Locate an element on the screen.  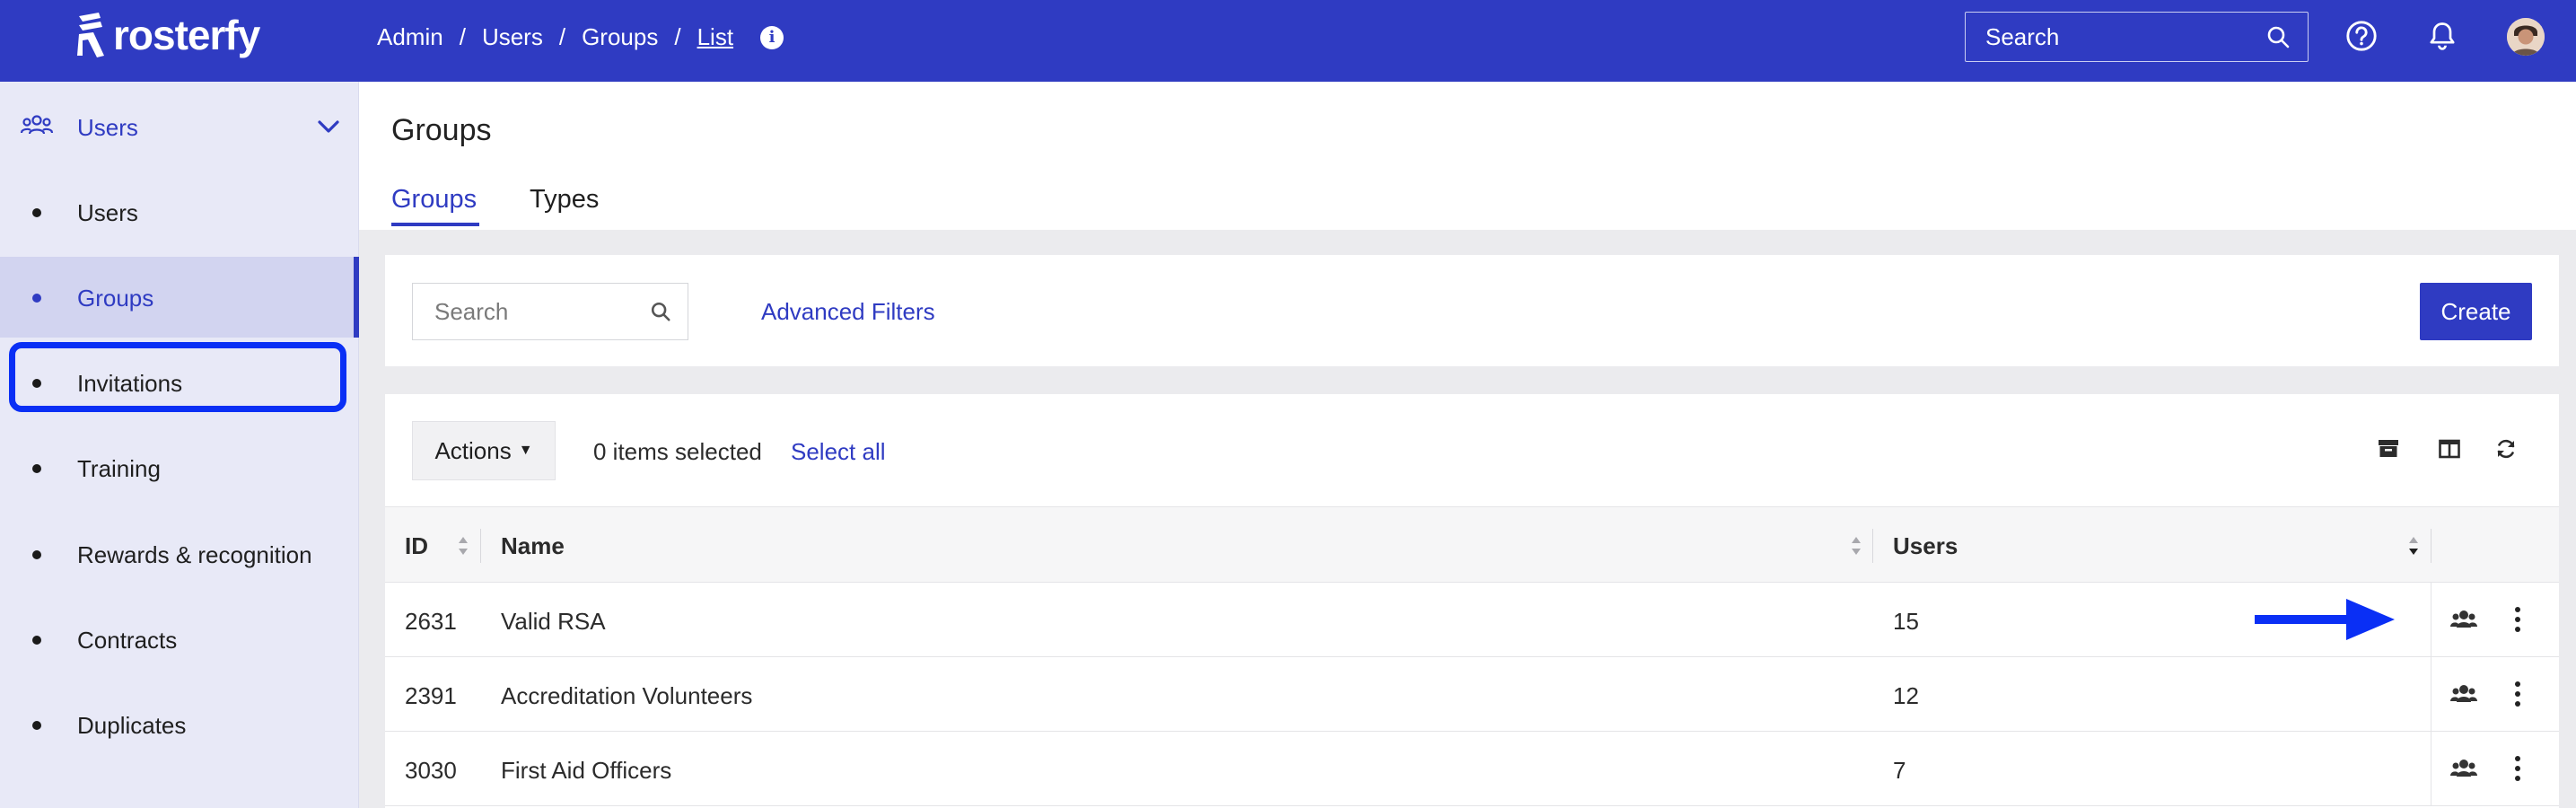
logo-text: rosterfy is located at coordinates (186, 35).